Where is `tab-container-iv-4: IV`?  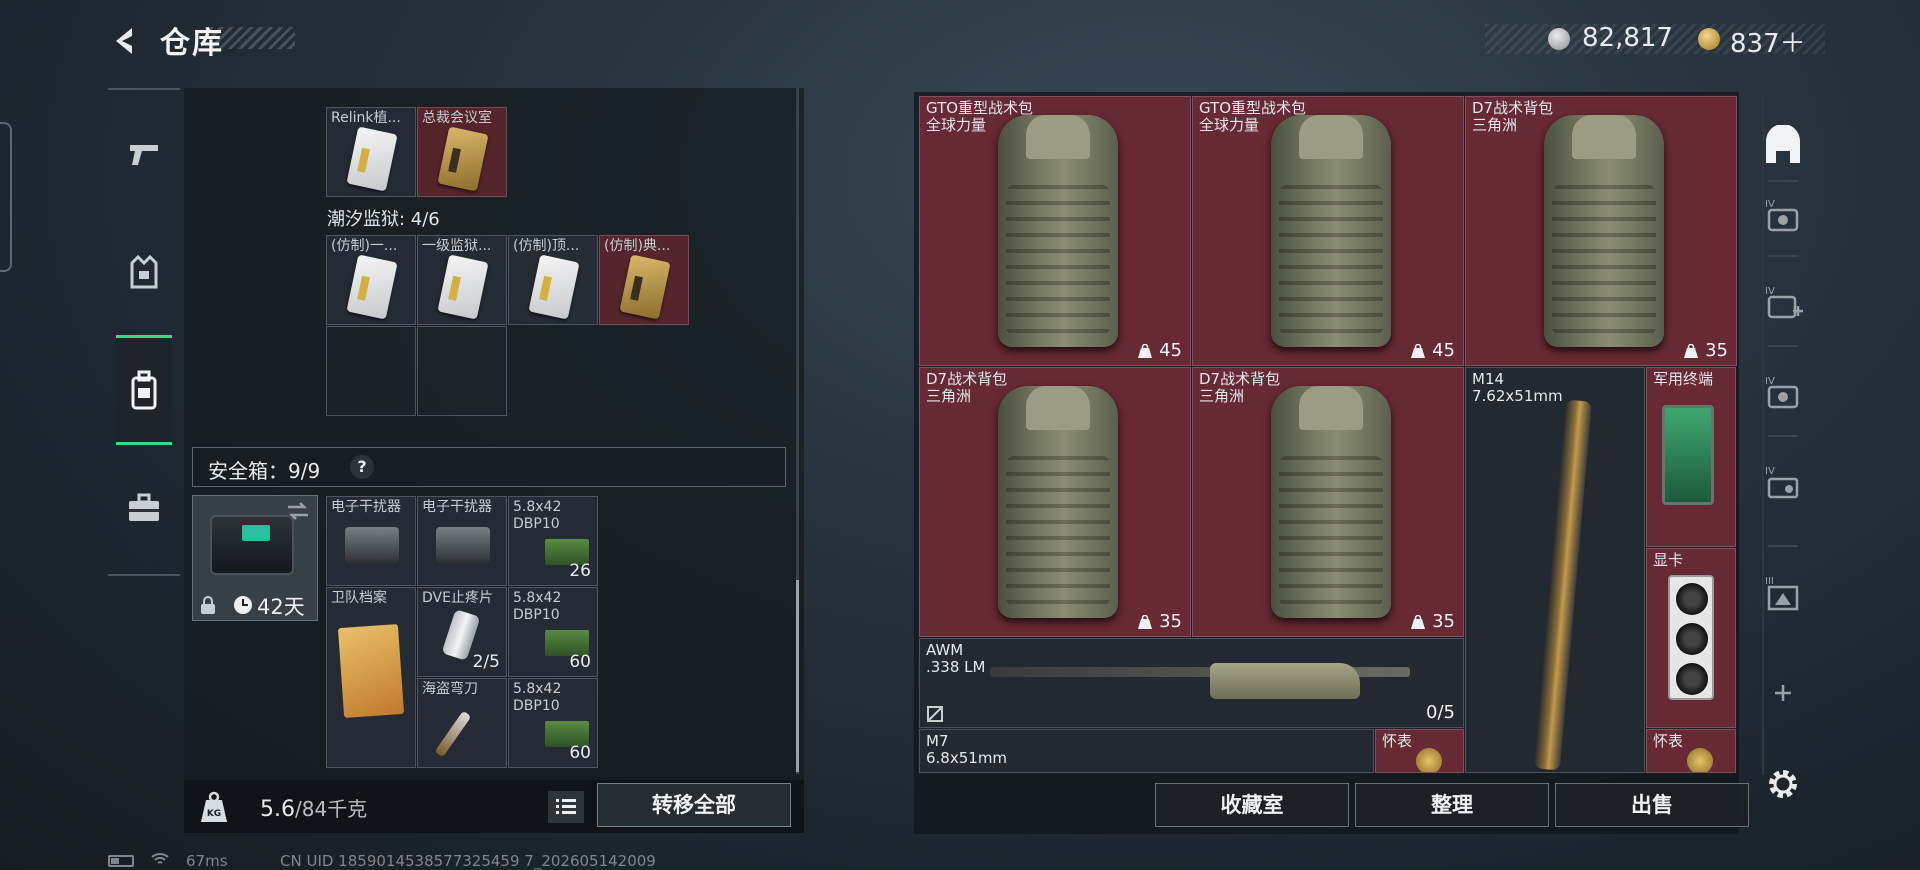
tab-container-iv-4: IV is located at coordinates (1783, 483).